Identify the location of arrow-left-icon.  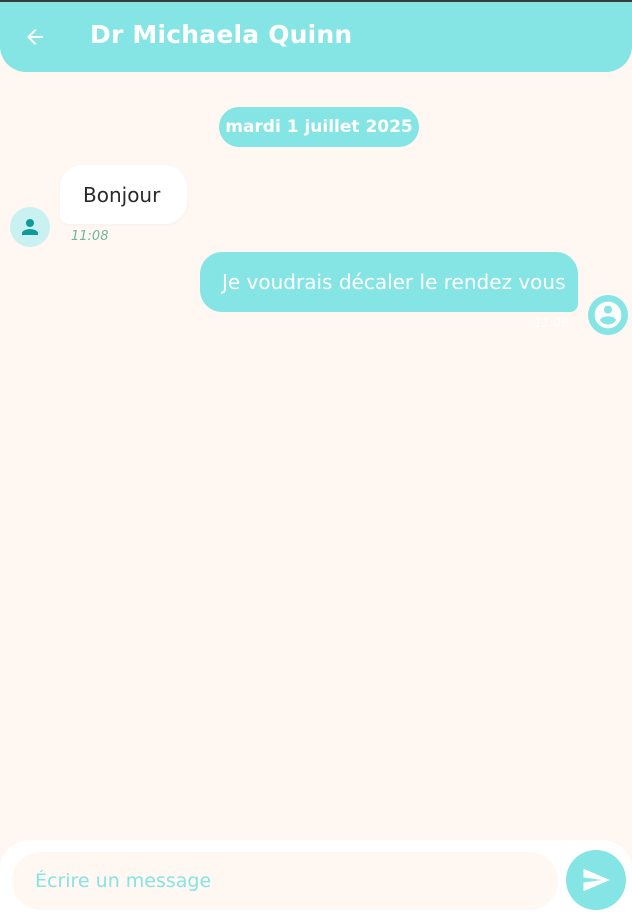
(35, 37).